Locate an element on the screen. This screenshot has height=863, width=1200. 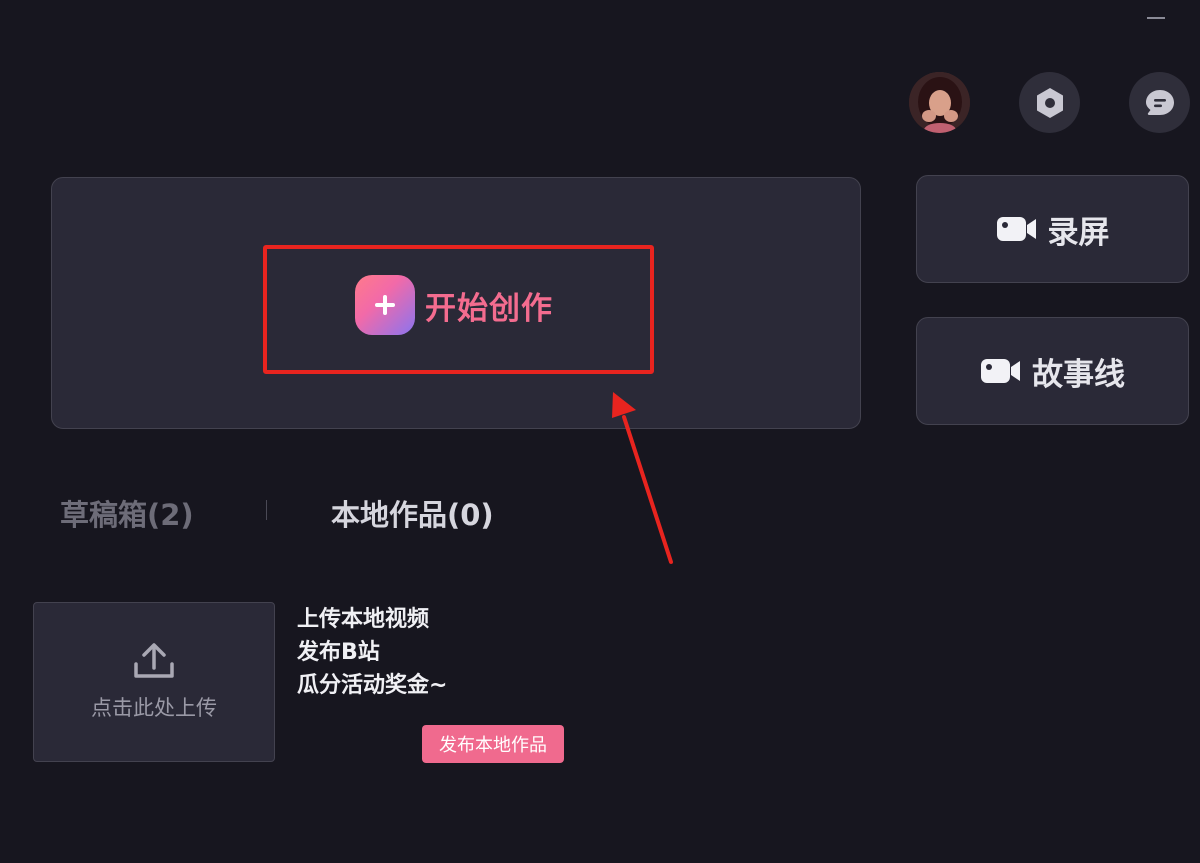
promo-line: 发布B站 is located at coordinates (338, 652).